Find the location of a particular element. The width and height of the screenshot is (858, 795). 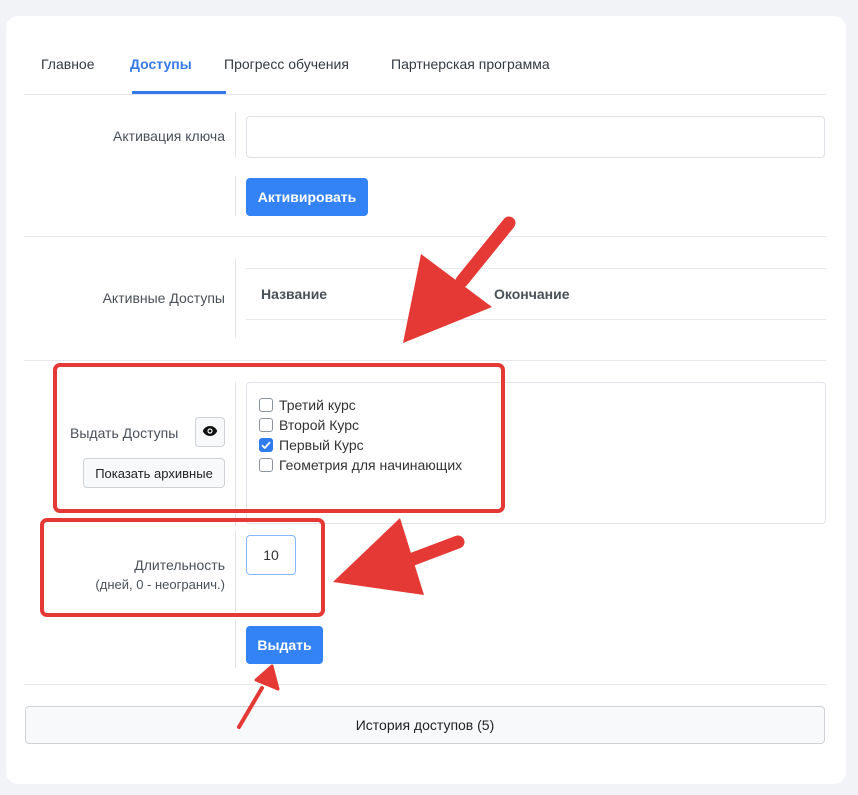

course-option: Первый Курс is located at coordinates (311, 445).